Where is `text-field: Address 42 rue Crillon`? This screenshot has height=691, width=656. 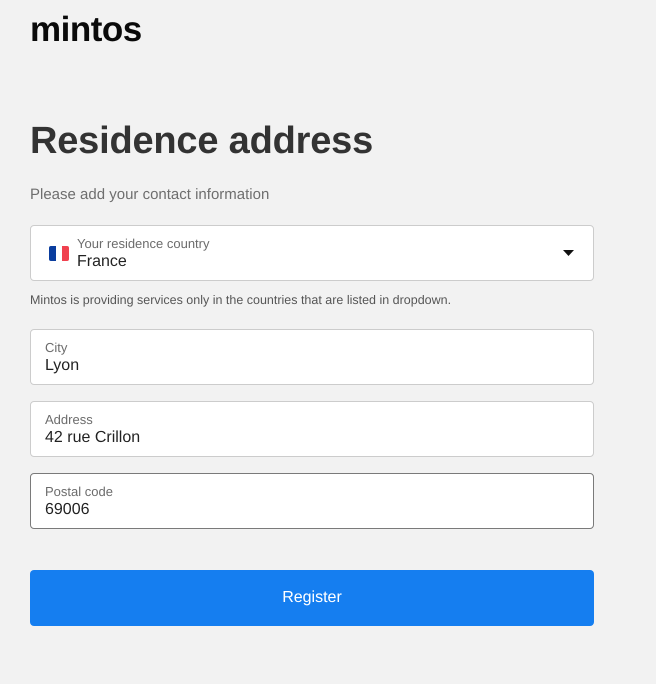 text-field: Address 42 rue Crillon is located at coordinates (312, 429).